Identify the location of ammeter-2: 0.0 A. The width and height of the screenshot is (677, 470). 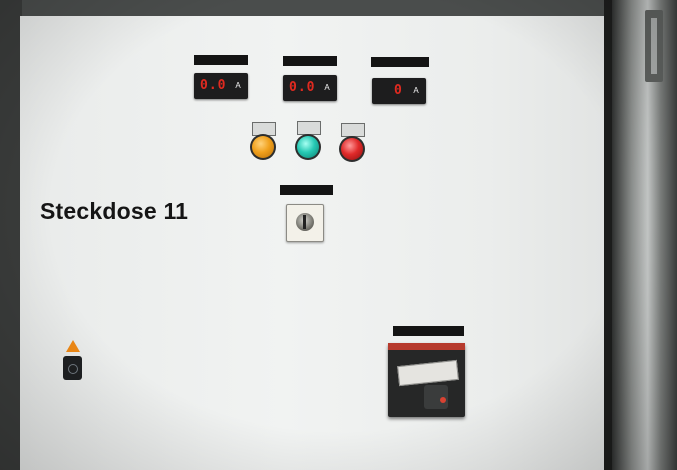
(310, 88).